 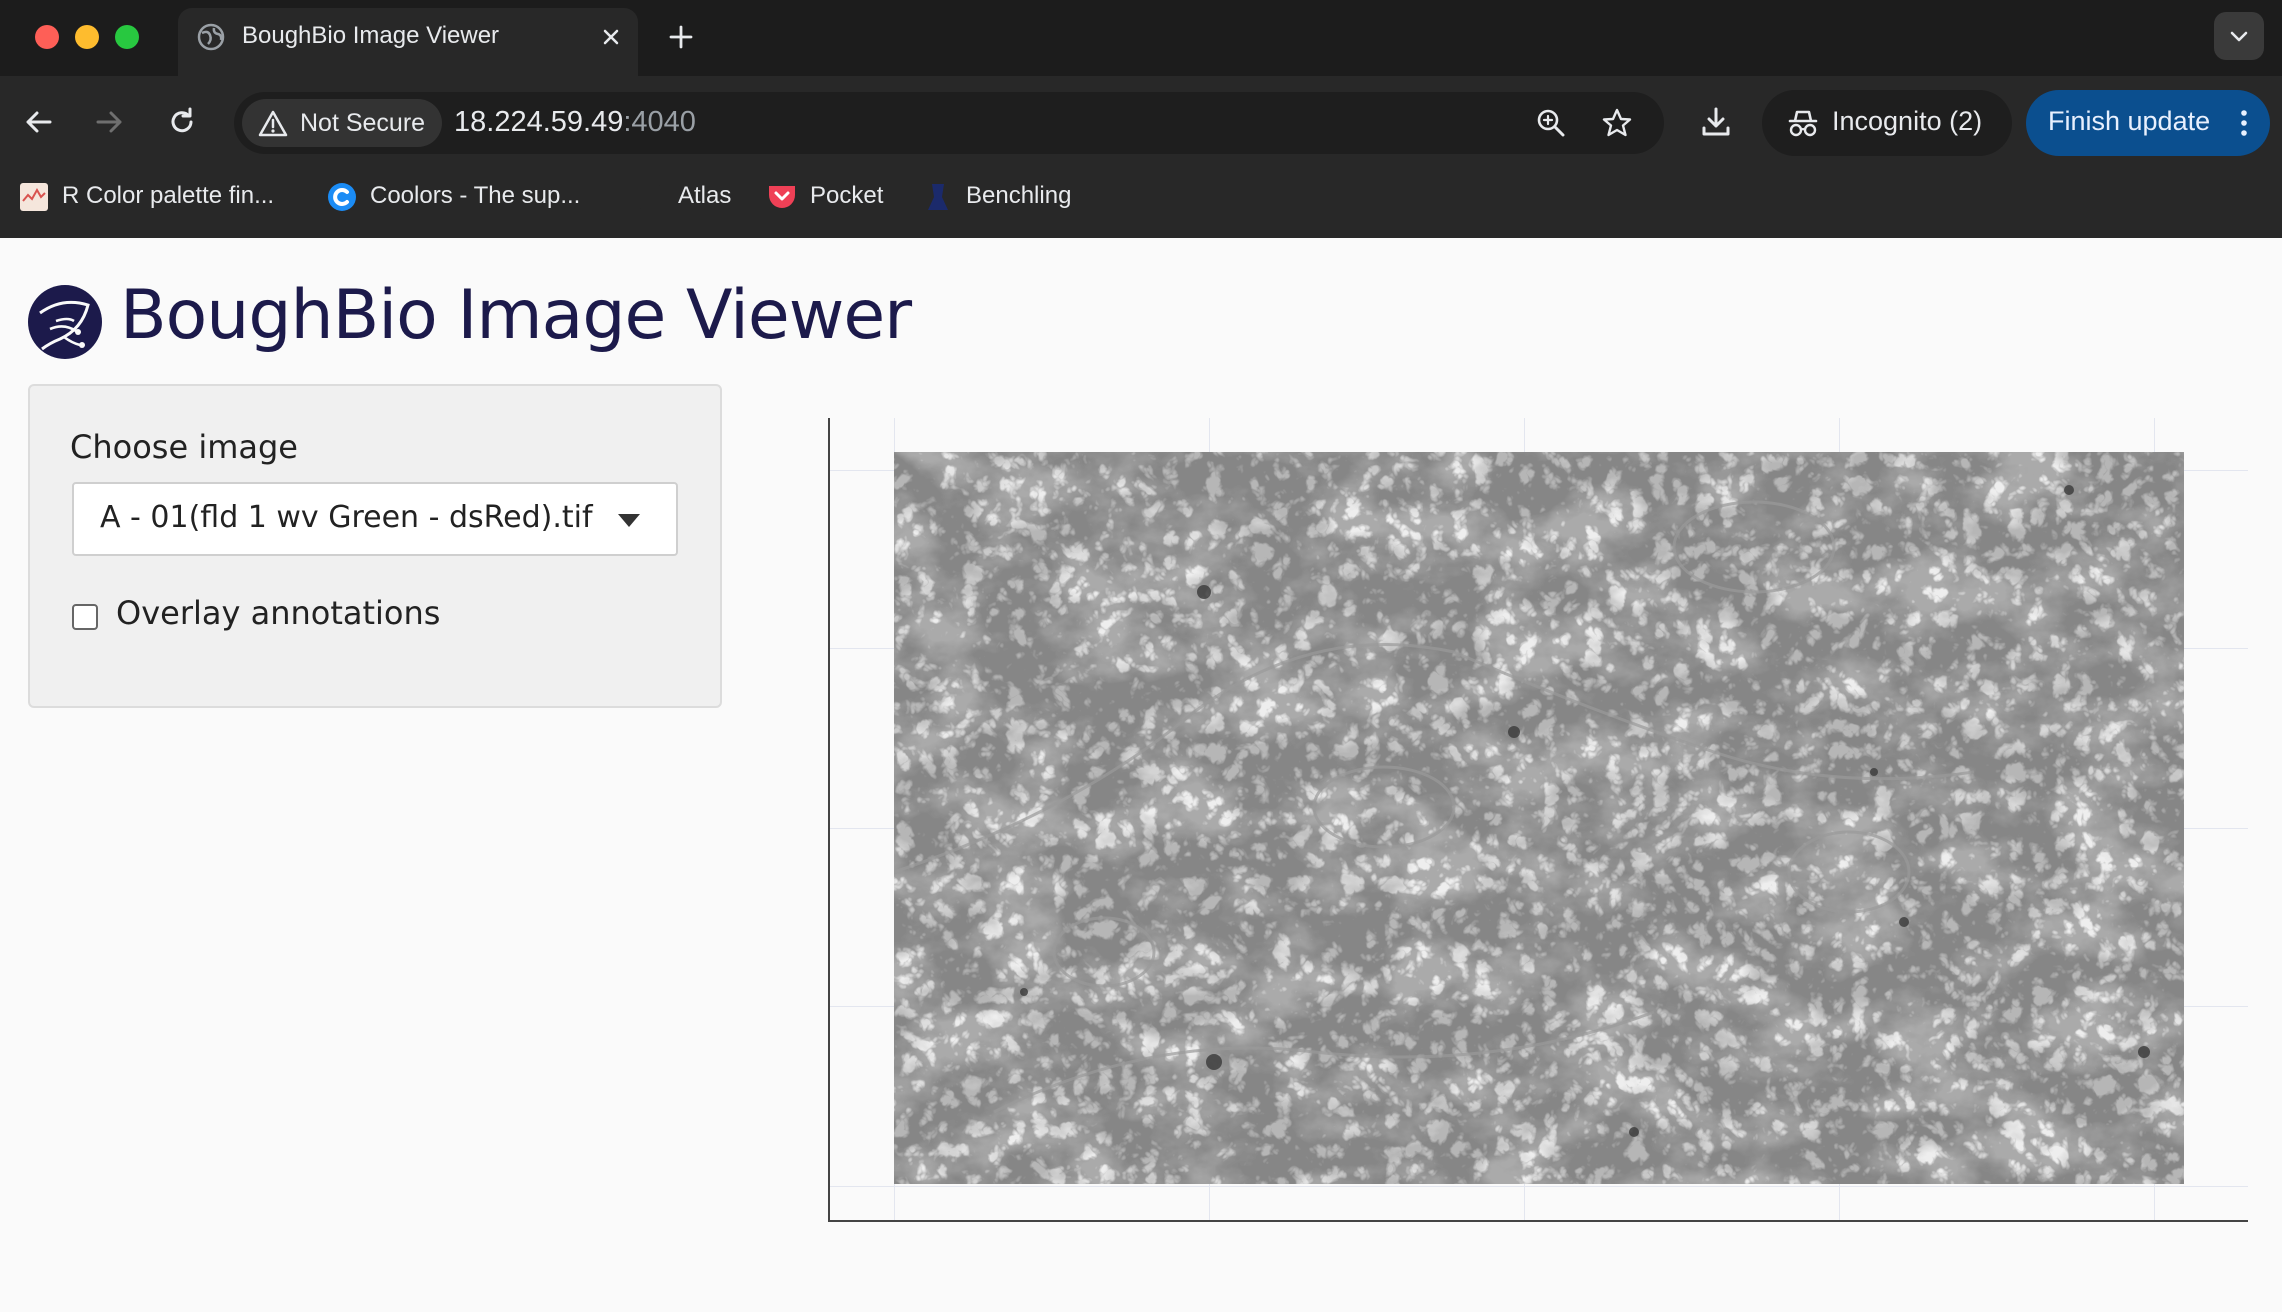 What do you see at coordinates (85, 617) in the screenshot?
I see `overlay-checkbox` at bounding box center [85, 617].